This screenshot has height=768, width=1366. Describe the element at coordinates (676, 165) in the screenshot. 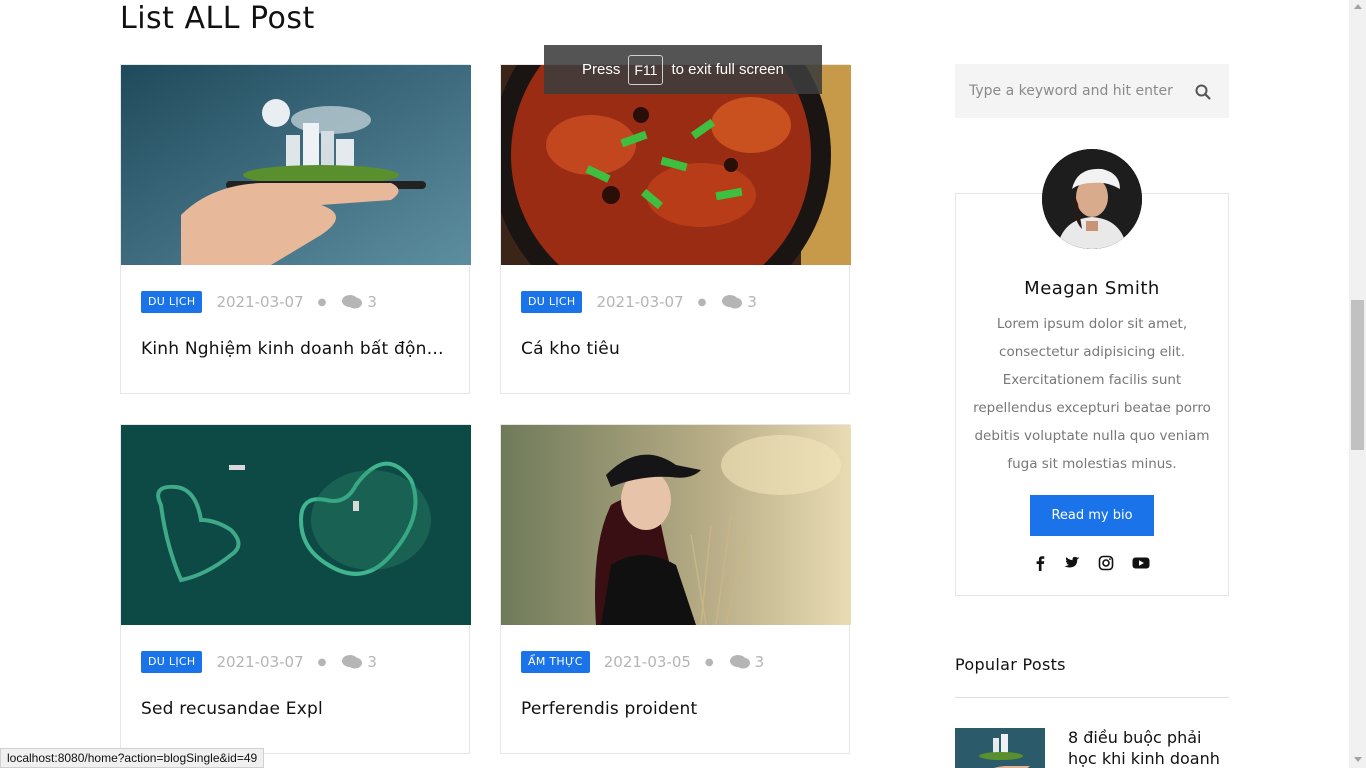

I see `post-thumbnail-braised-fish` at that location.